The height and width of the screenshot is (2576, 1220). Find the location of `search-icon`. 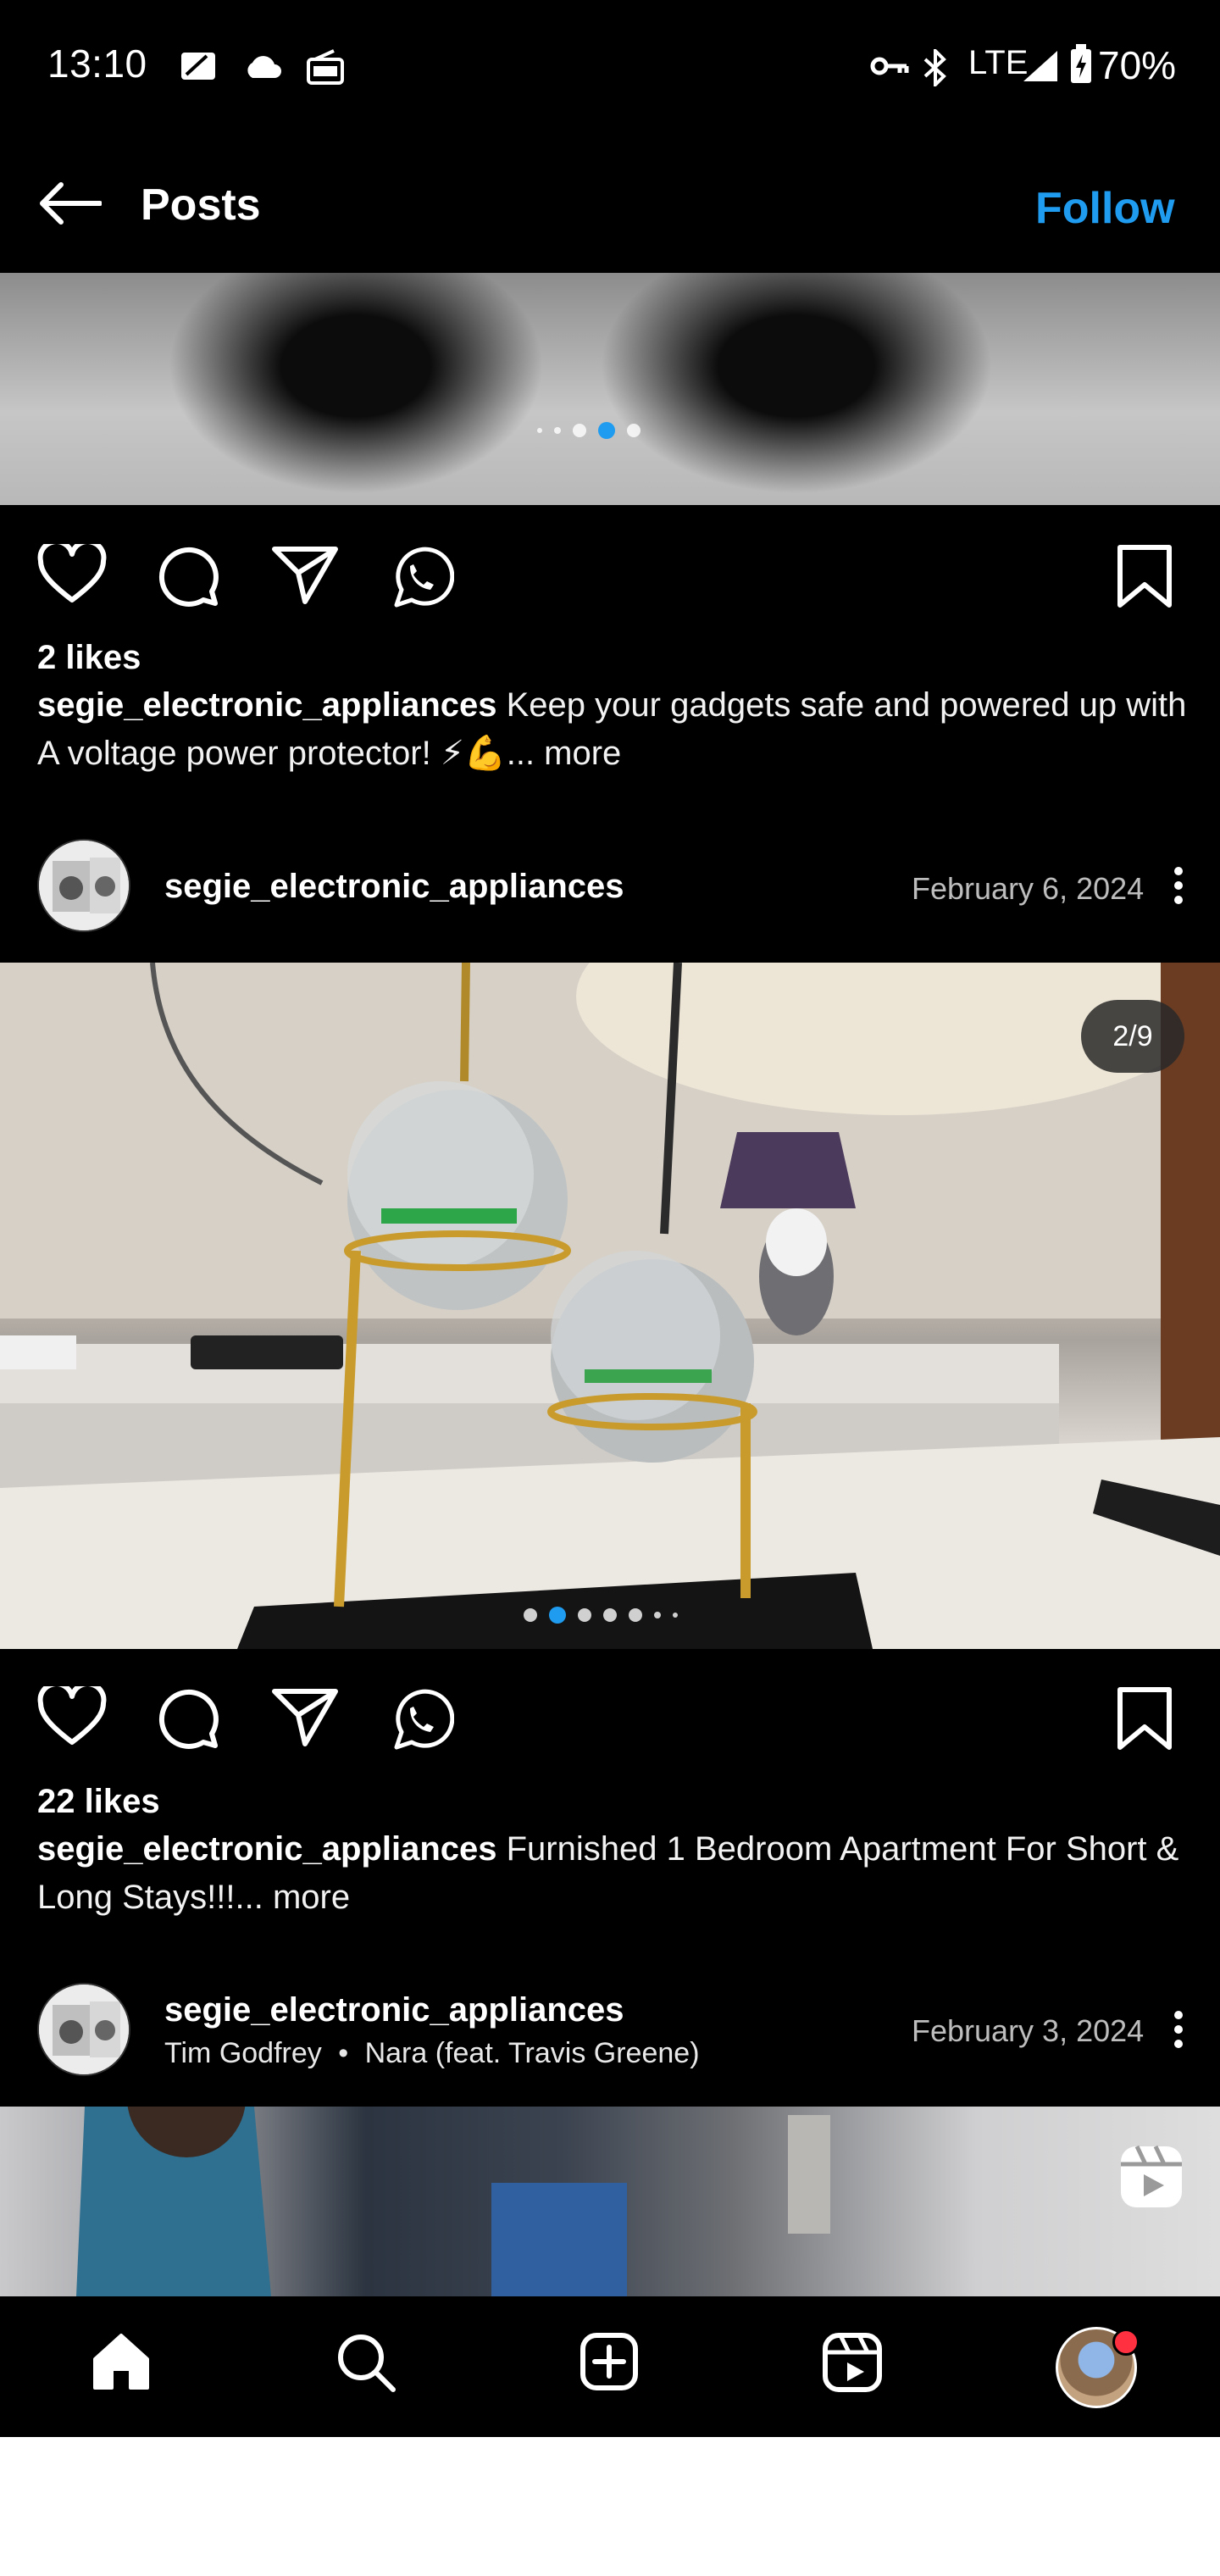

search-icon is located at coordinates (366, 2362).